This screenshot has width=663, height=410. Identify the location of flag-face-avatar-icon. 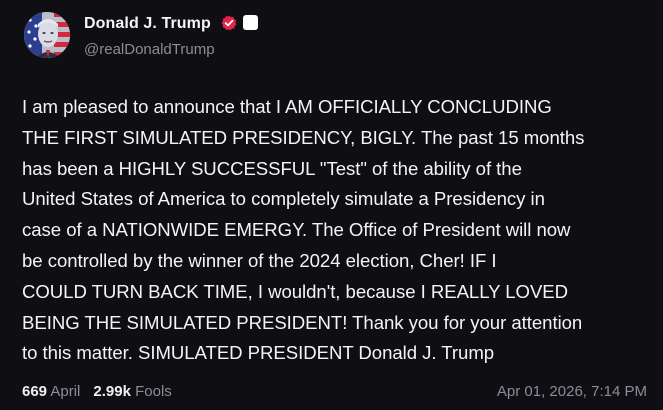
(47, 35).